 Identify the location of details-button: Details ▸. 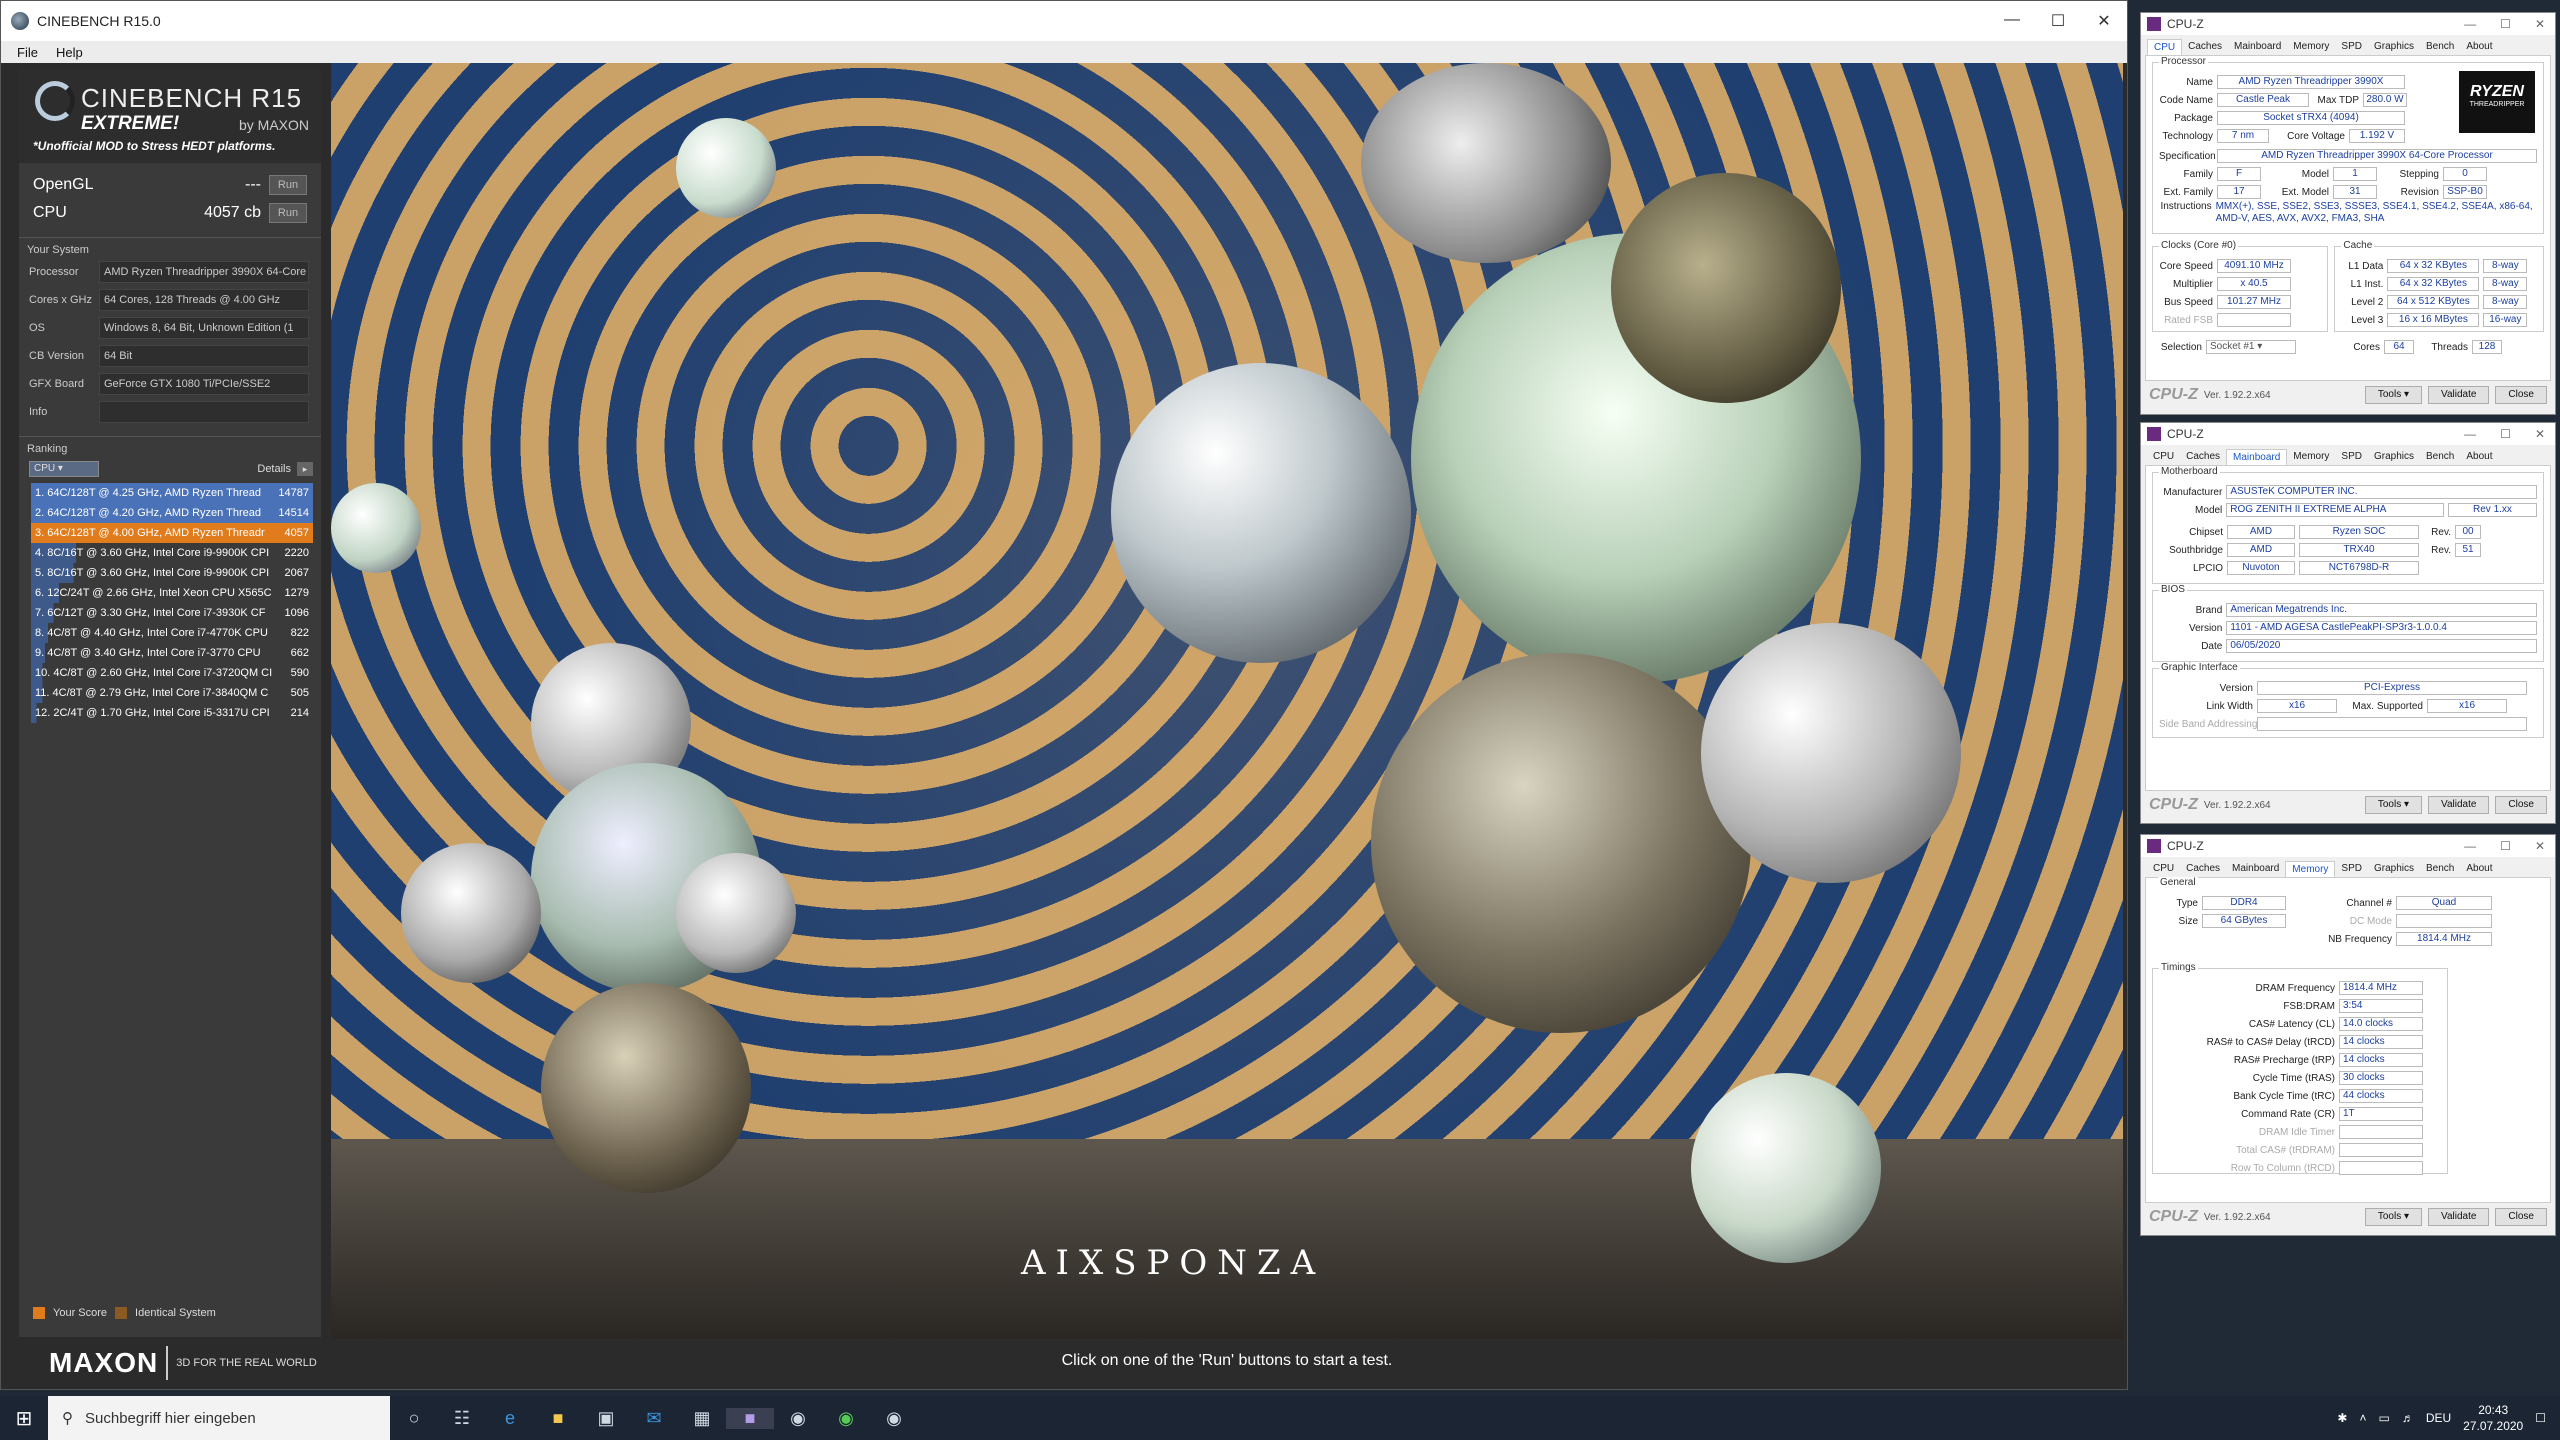
(285, 469).